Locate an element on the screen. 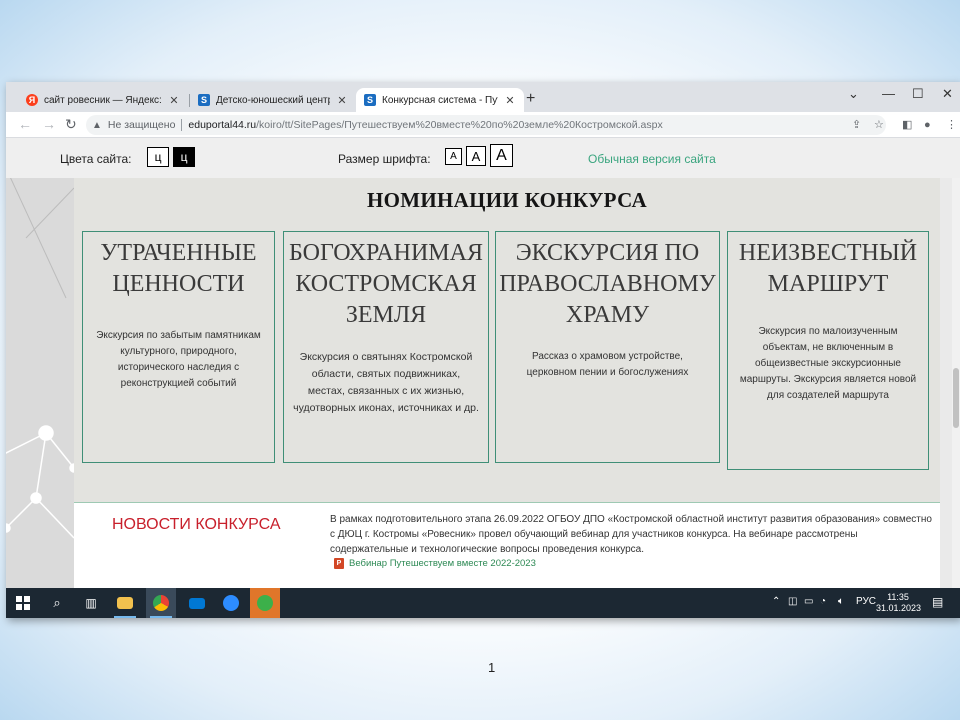 The width and height of the screenshot is (960, 720). search-icon: ⌕ is located at coordinates (57, 603).